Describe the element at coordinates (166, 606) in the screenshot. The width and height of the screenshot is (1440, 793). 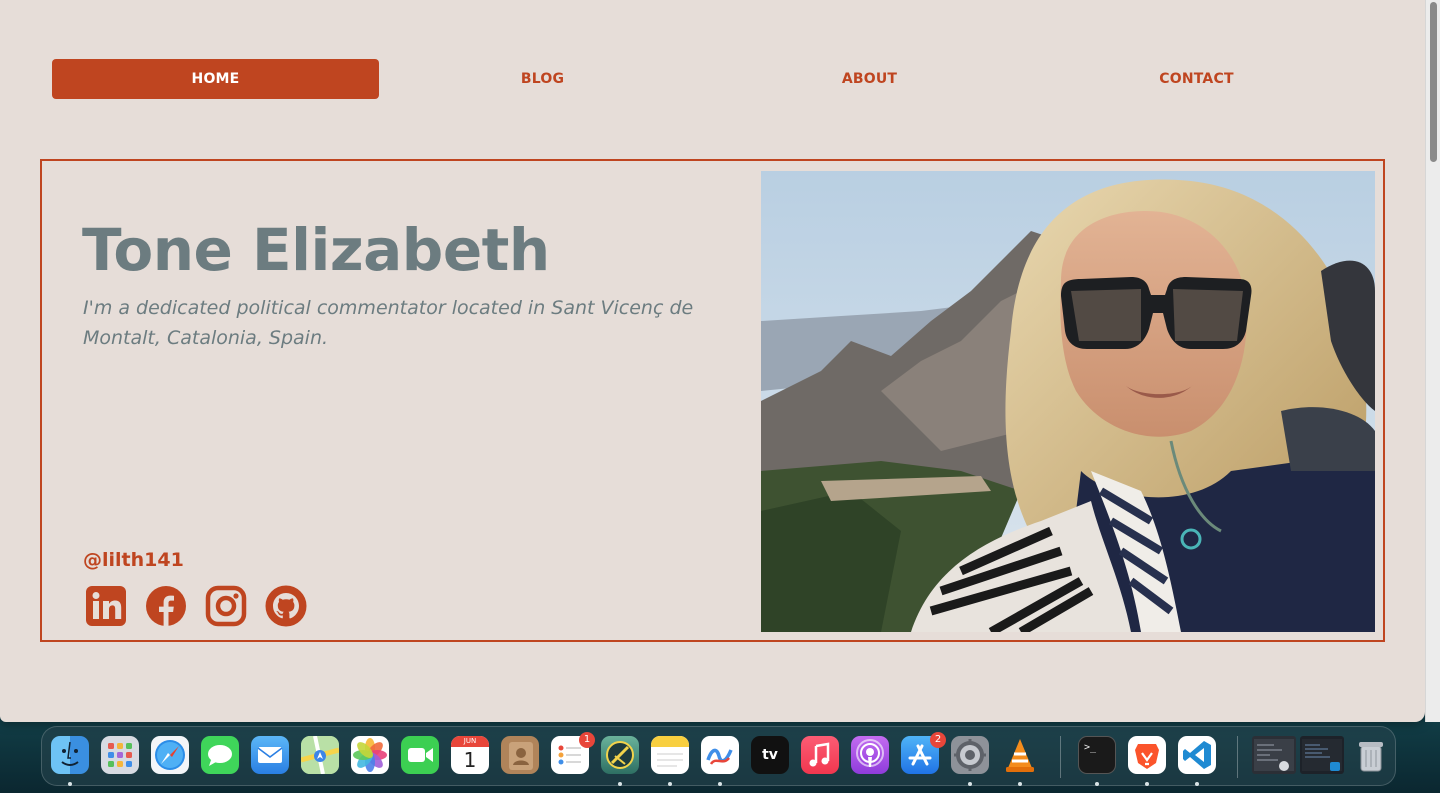
I see `facebook-icon` at that location.